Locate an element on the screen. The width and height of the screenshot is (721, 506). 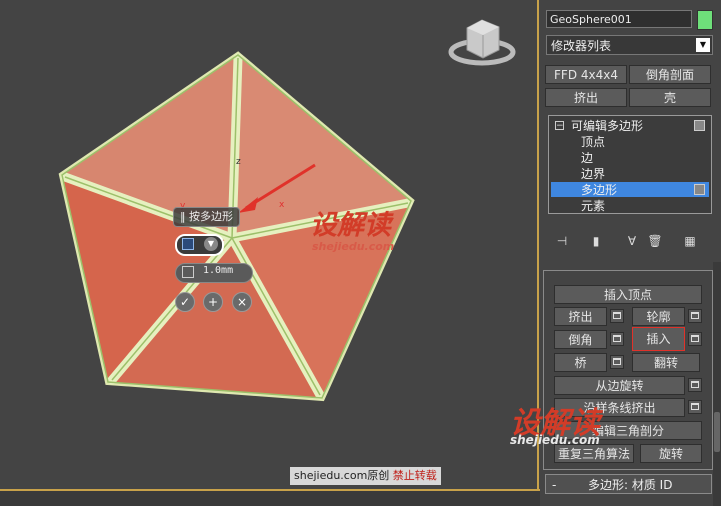
material-id-rollout: - 多边形: 材质 ID is located at coordinates (628, 484).